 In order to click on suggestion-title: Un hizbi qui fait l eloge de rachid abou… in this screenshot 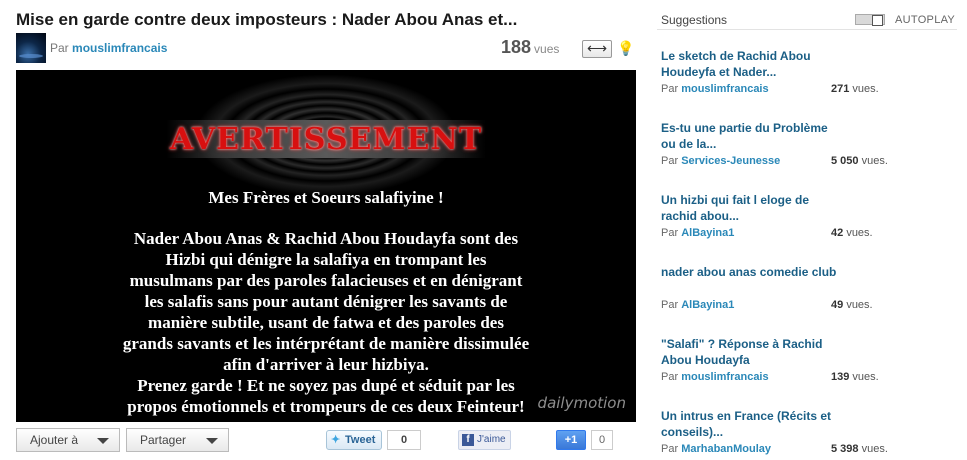, I will do `click(751, 208)`.